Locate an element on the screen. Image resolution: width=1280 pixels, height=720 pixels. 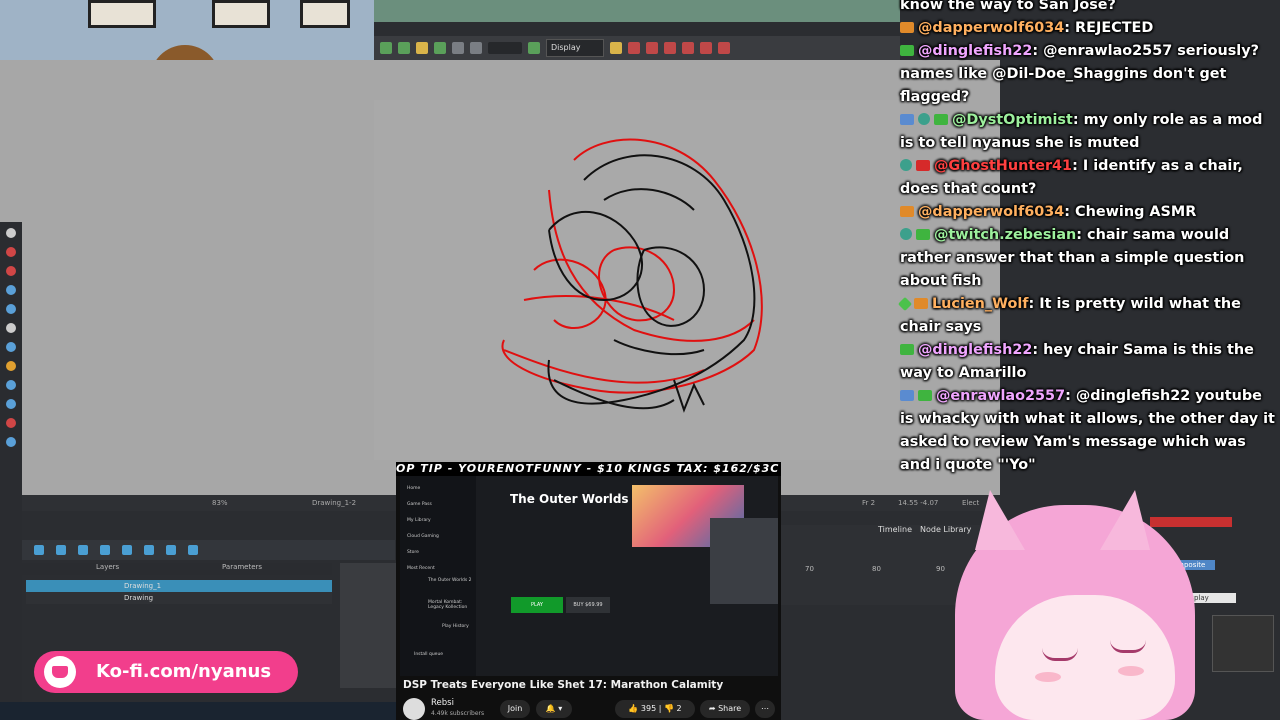
sidebar-item: Game Pass is located at coordinates (419, 504).